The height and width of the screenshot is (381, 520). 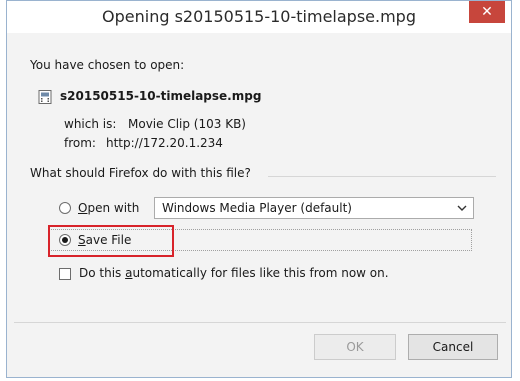 I want to click on cancel-button: Cancel, so click(x=453, y=347).